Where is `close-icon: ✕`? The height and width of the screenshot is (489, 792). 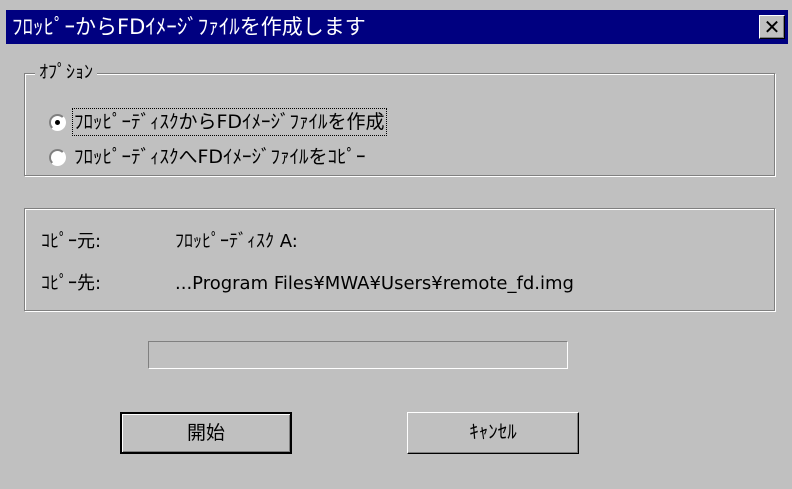 close-icon: ✕ is located at coordinates (772, 27).